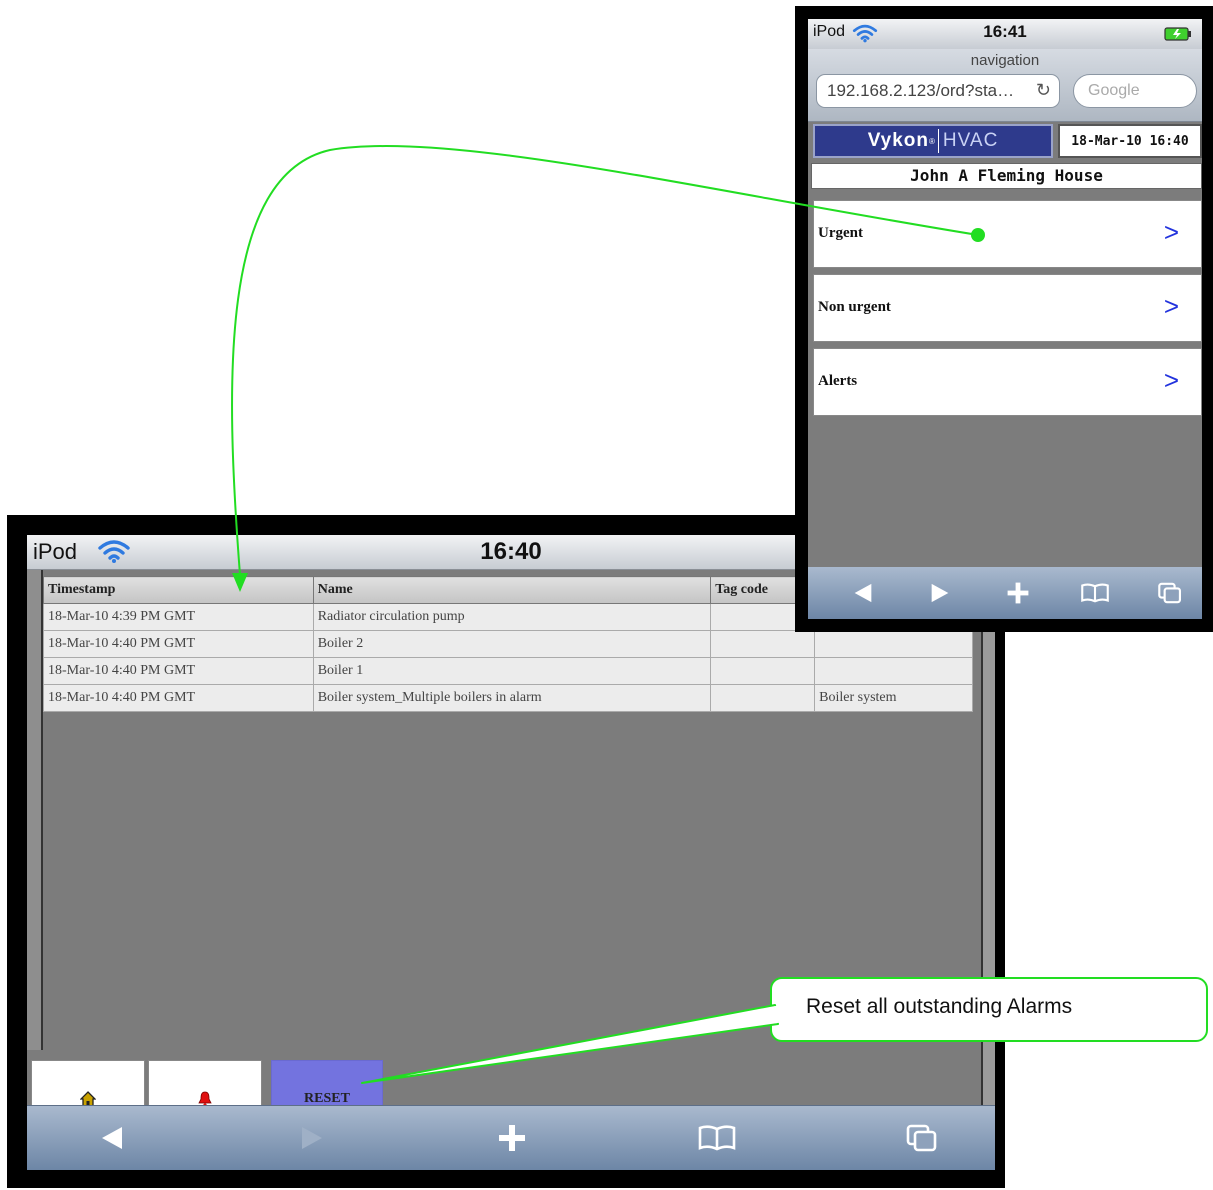  I want to click on annotation-callout: Reset all outstanding Alarms, so click(989, 1009).